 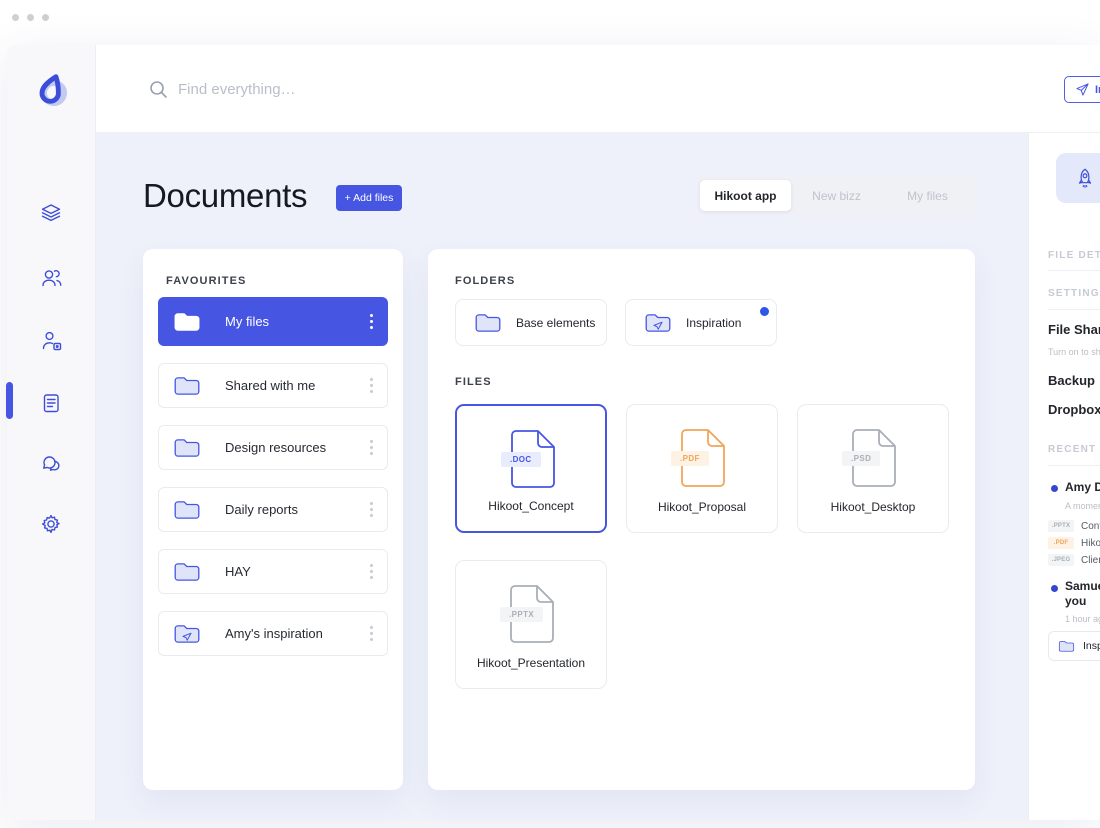 I want to click on search-icon, so click(x=158, y=89).